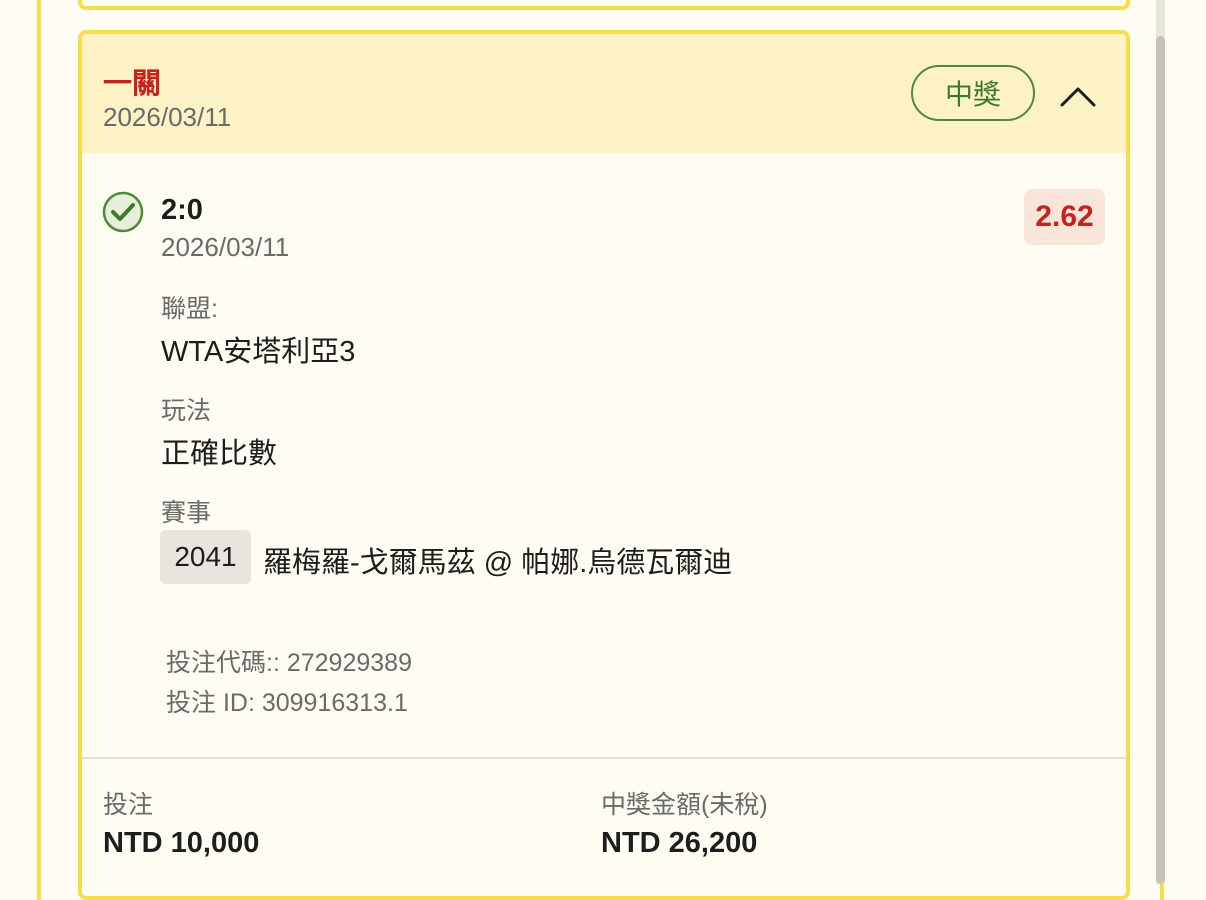 This screenshot has height=900, width=1206. Describe the element at coordinates (123, 212) in the screenshot. I see `check-circle-icon` at that location.